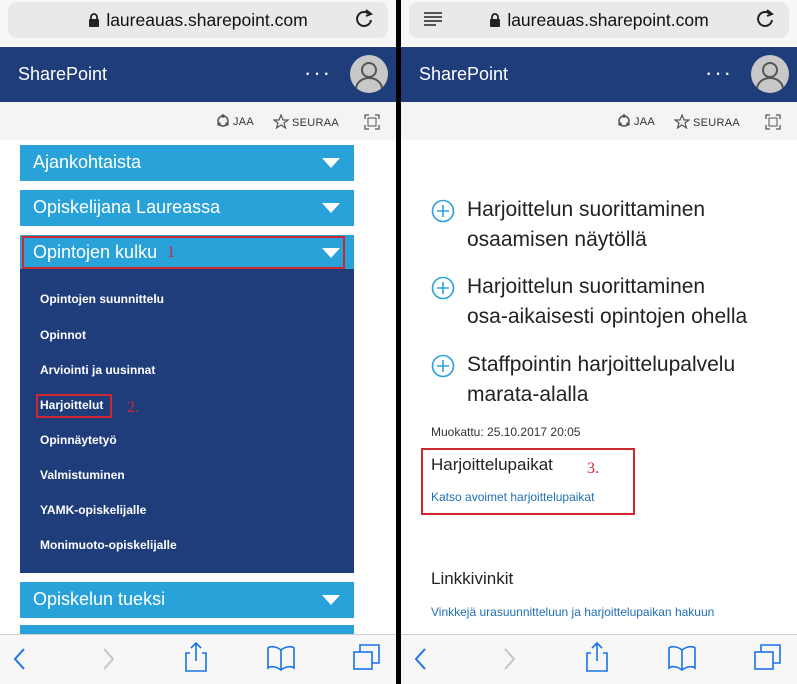 The height and width of the screenshot is (684, 797). I want to click on nav-item-opiskelijana-laureassa: Opiskelijana Laureassa, so click(187, 208).